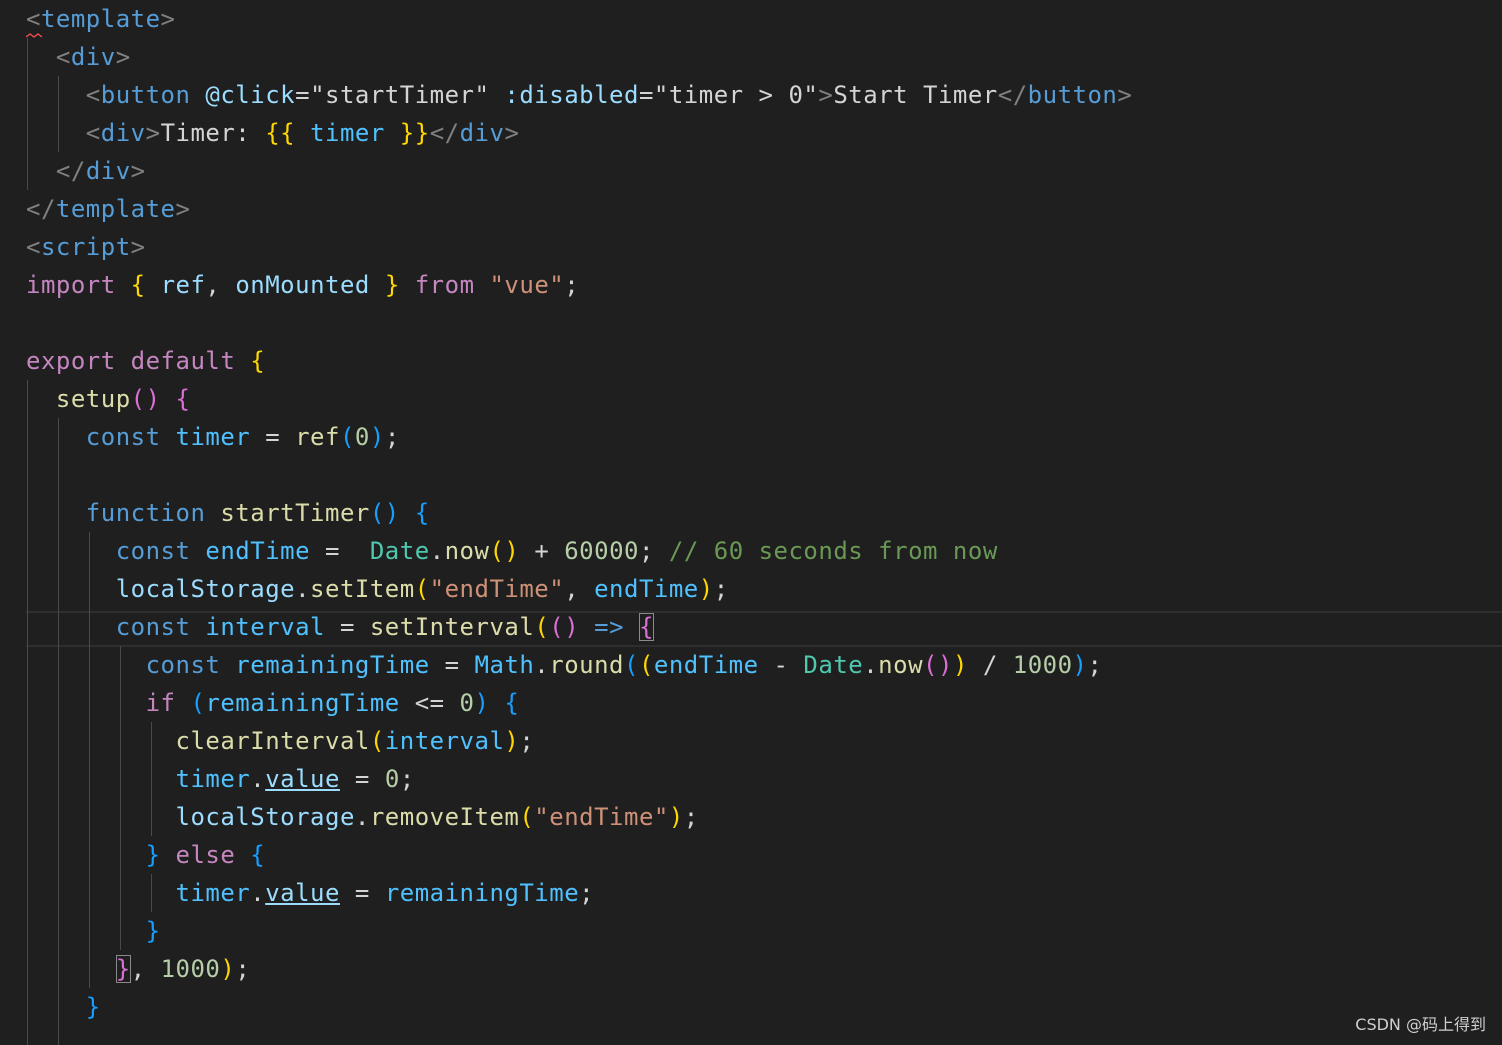 The image size is (1502, 1045). I want to click on code-line: <div>, so click(78, 57).